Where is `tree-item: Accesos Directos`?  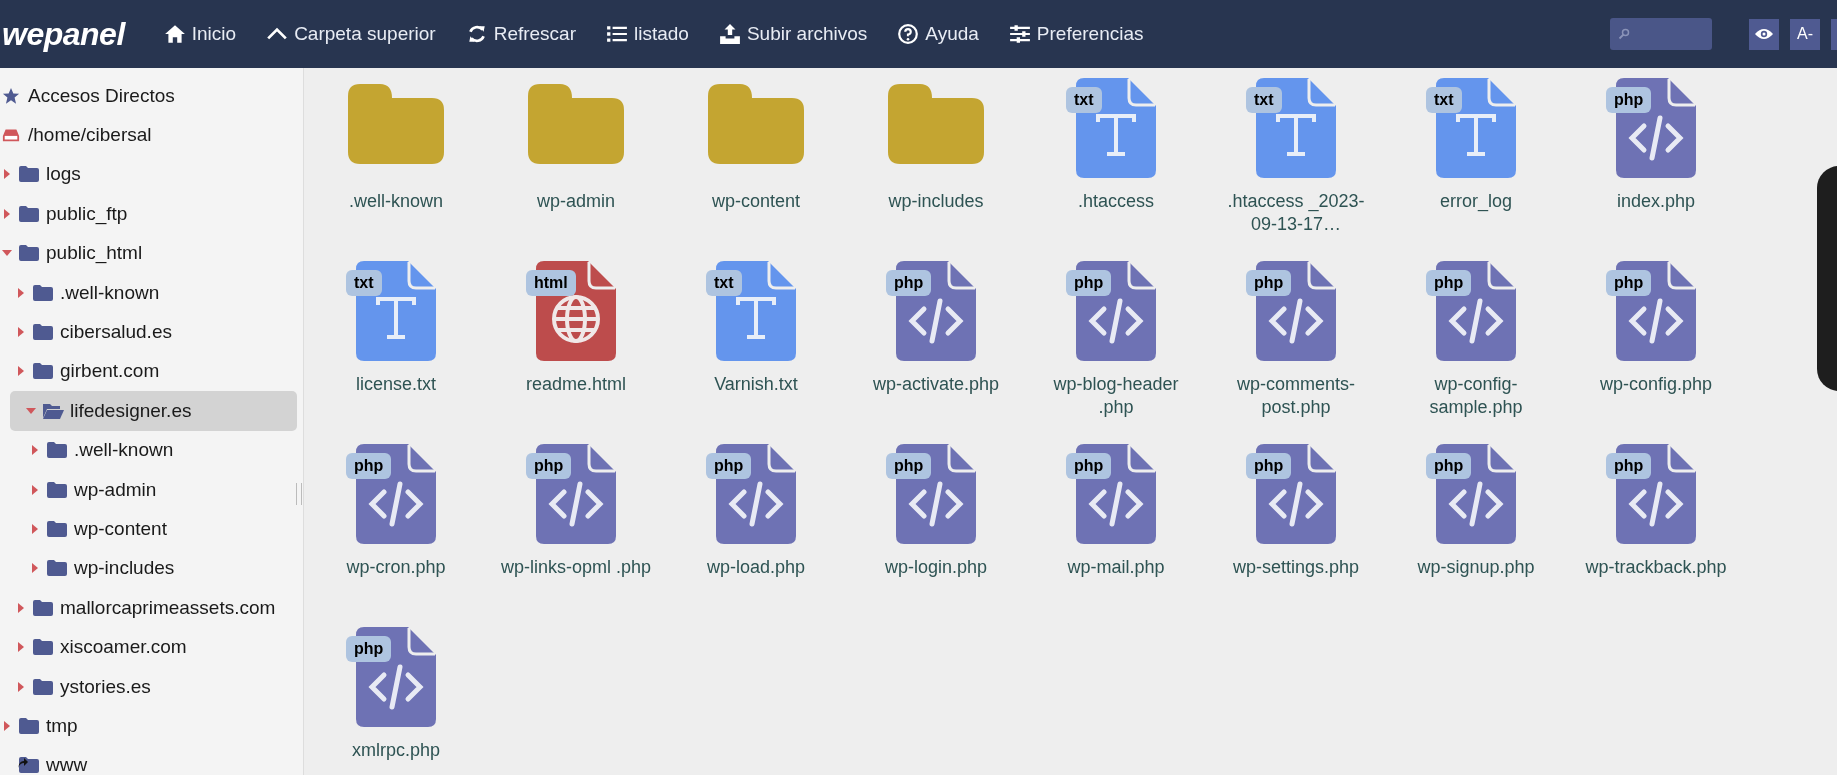
tree-item: Accesos Directos is located at coordinates (151, 96).